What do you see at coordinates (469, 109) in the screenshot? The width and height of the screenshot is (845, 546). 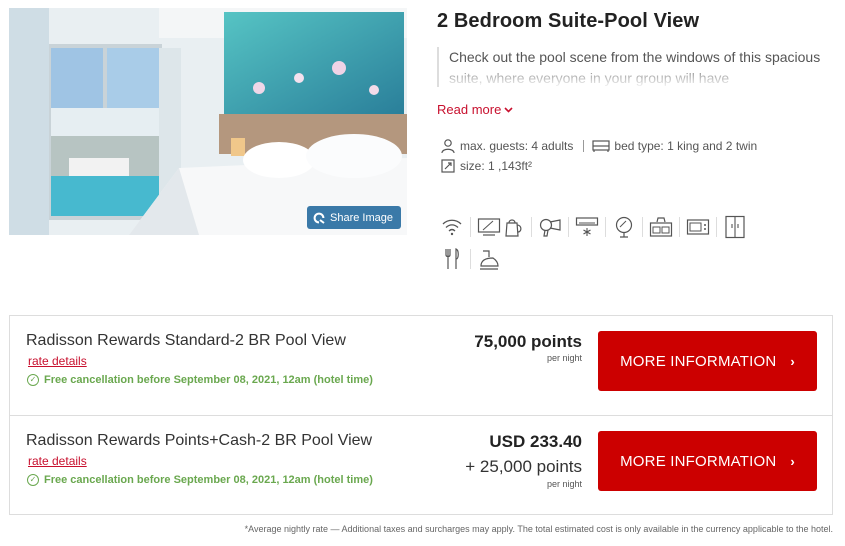 I see `read-more-label: Read more` at bounding box center [469, 109].